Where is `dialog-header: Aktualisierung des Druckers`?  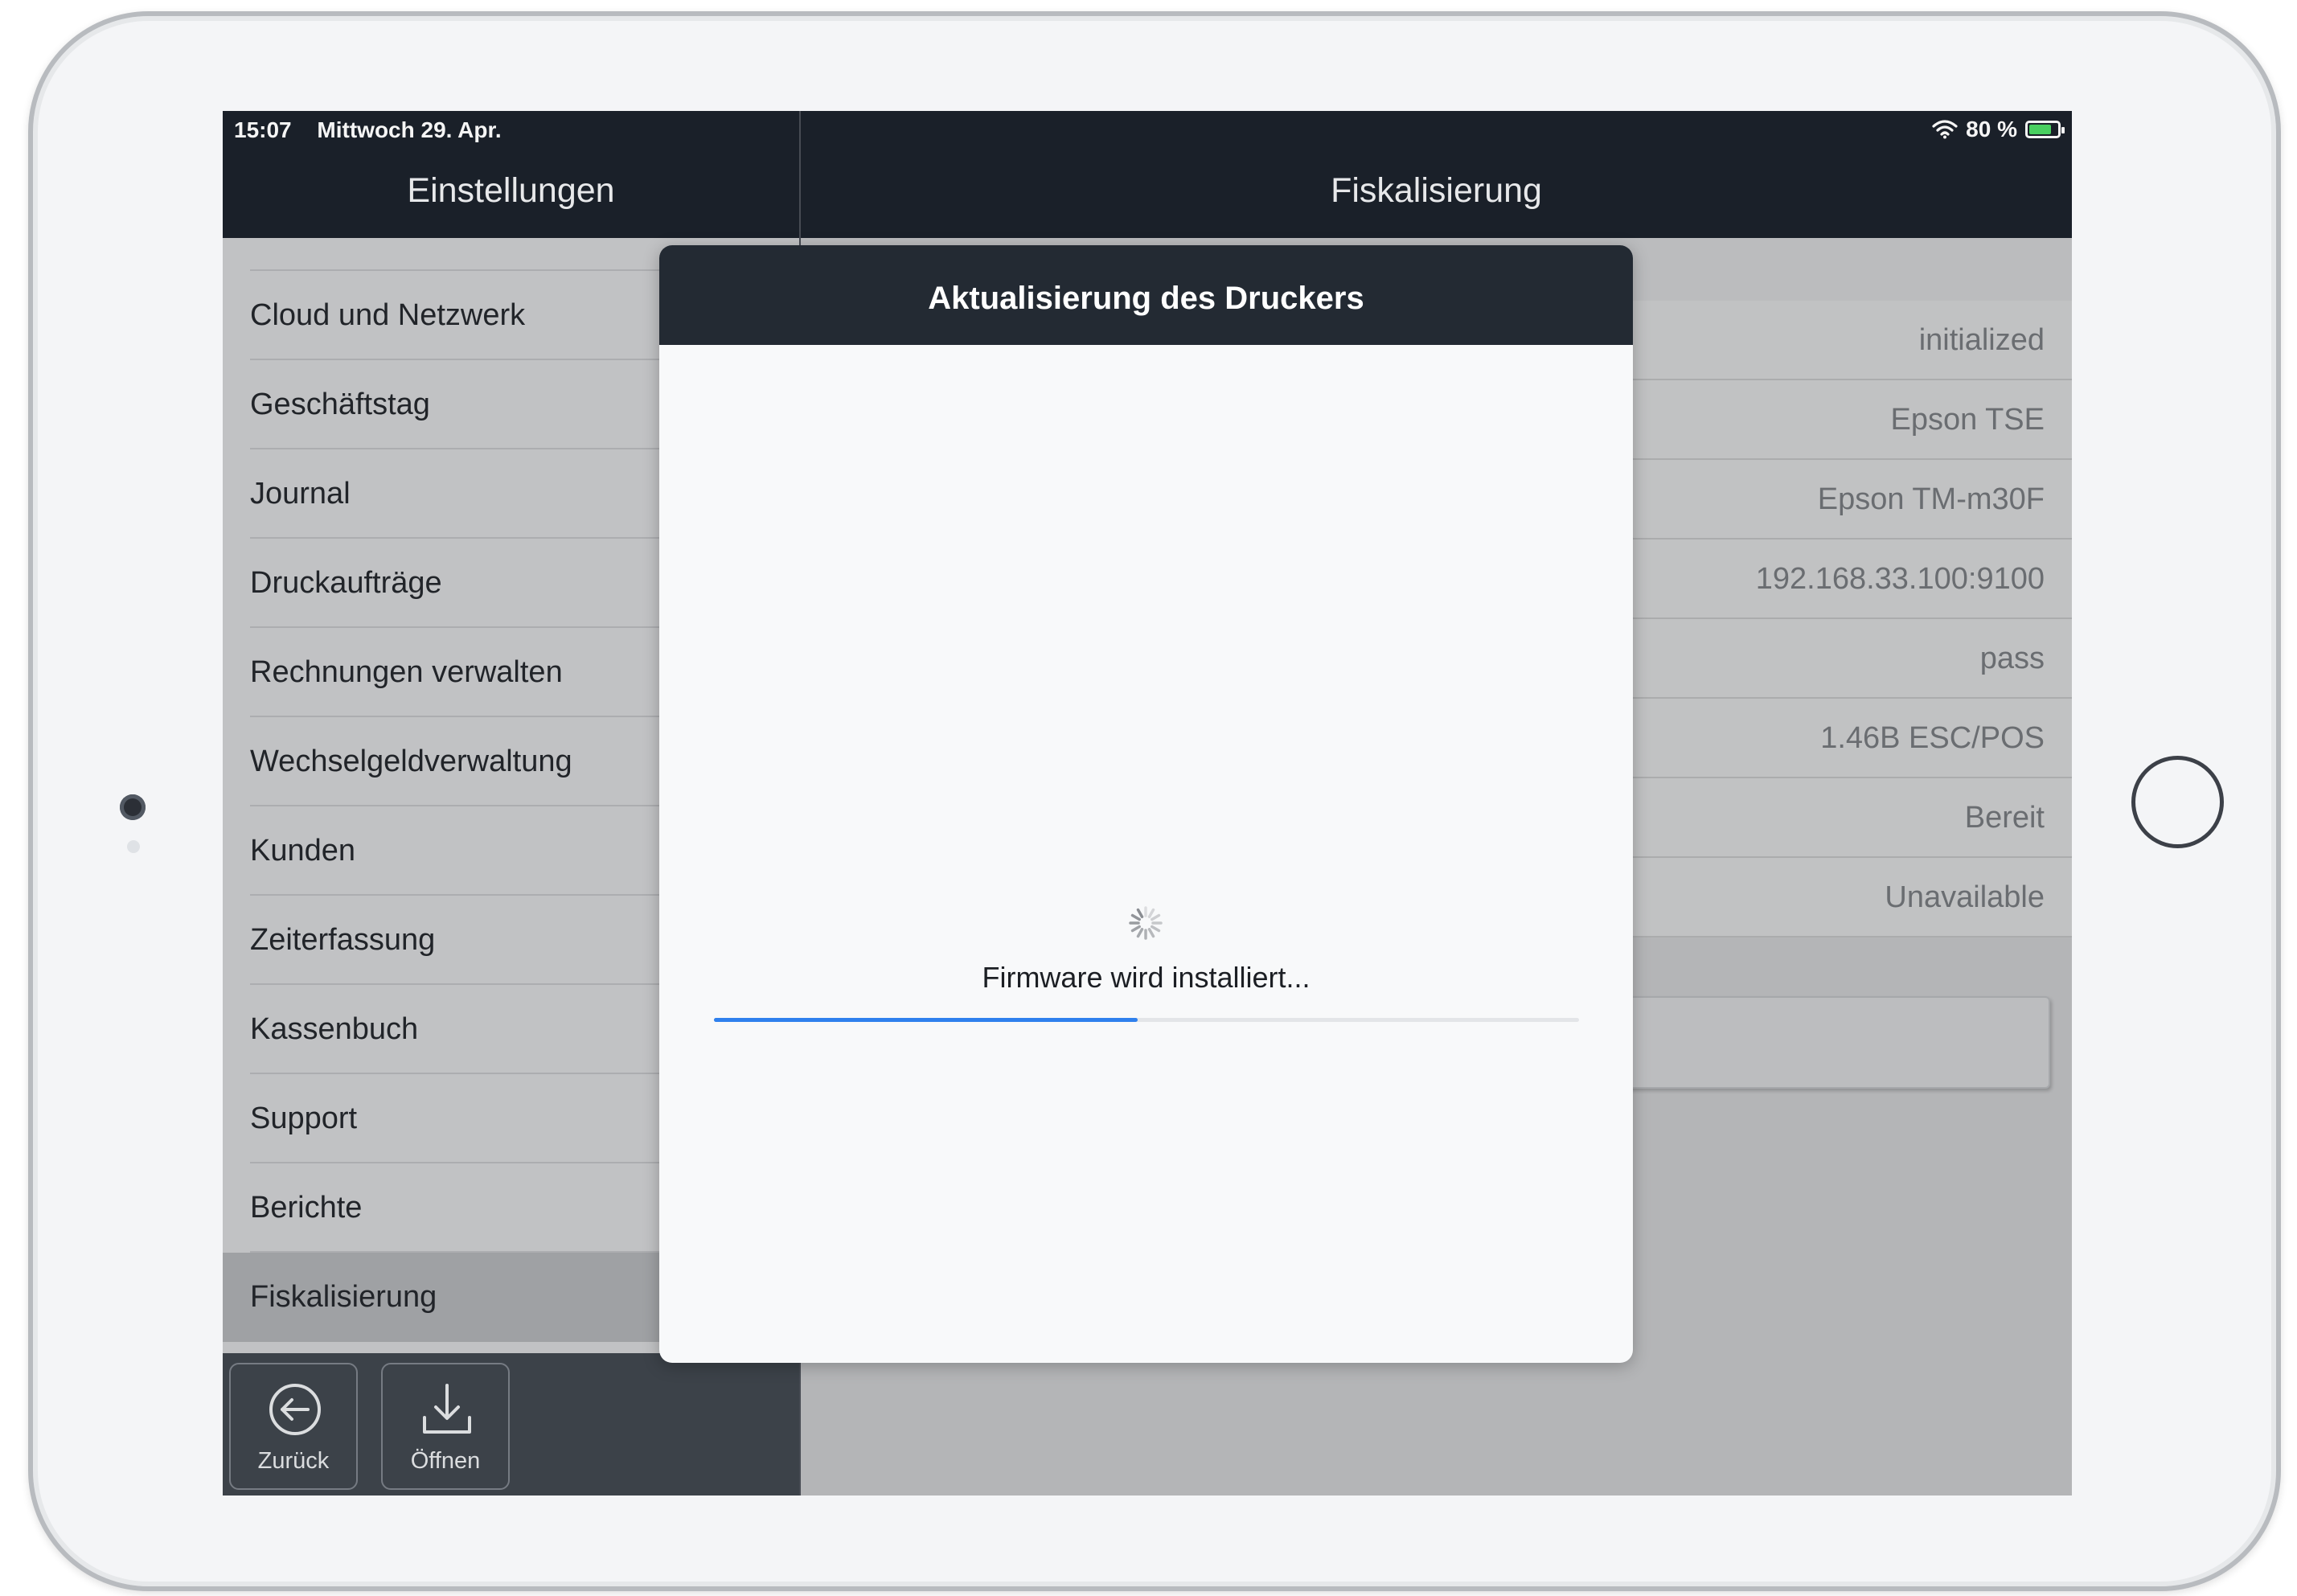
dialog-header: Aktualisierung des Druckers is located at coordinates (1146, 295).